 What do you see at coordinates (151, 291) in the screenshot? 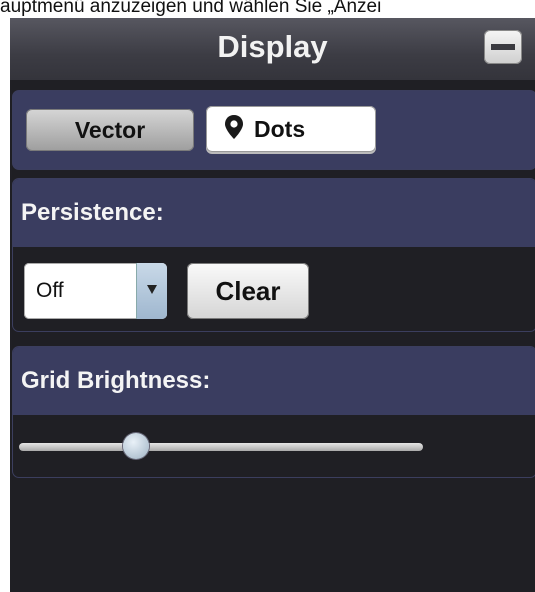
I see `dropdown-arrow-icon` at bounding box center [151, 291].